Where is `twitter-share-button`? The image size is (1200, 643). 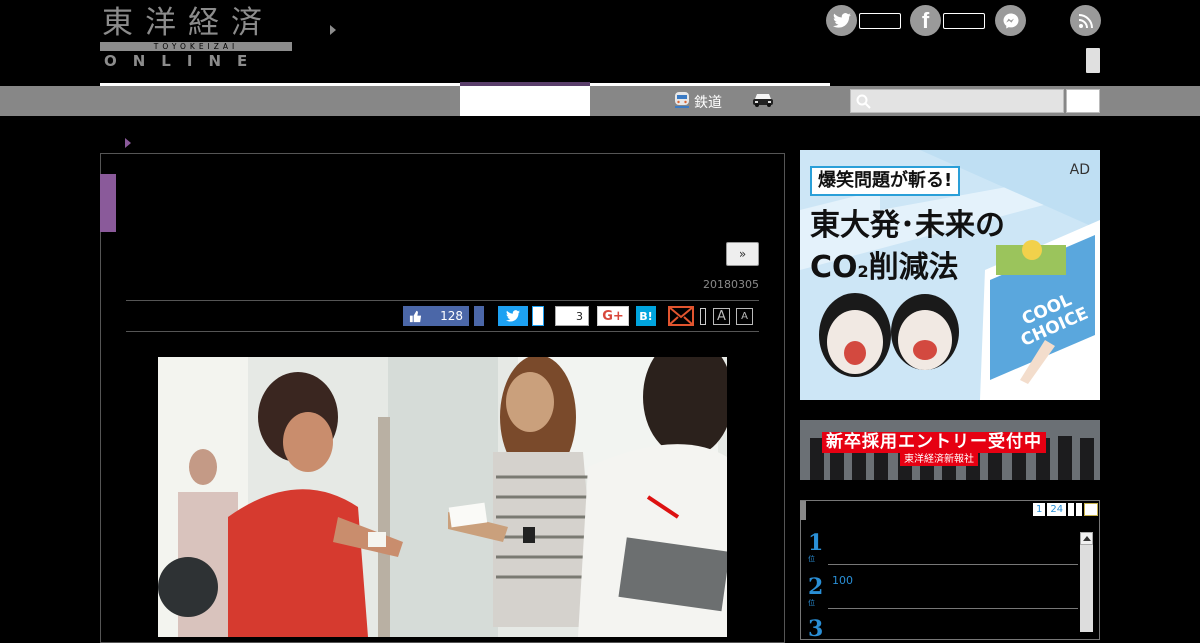 twitter-share-button is located at coordinates (513, 316).